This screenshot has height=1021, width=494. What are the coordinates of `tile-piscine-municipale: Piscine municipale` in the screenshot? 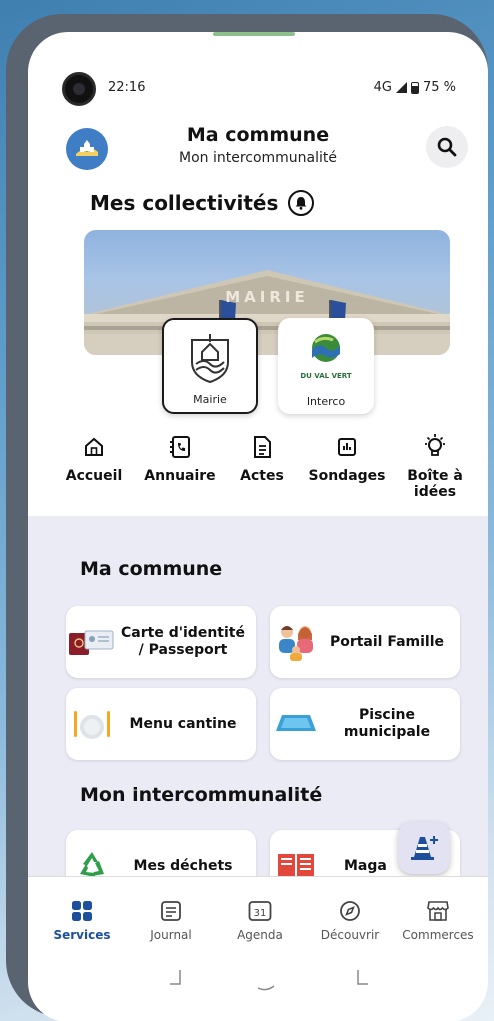 It's located at (365, 724).